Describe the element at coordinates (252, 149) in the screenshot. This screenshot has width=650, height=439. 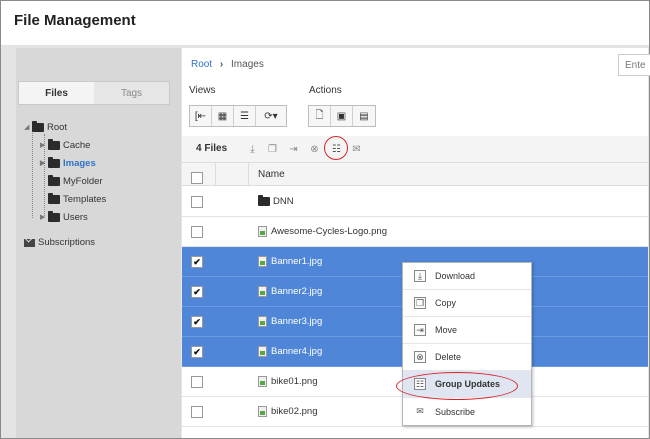
I see `download-icon: ⤓` at that location.